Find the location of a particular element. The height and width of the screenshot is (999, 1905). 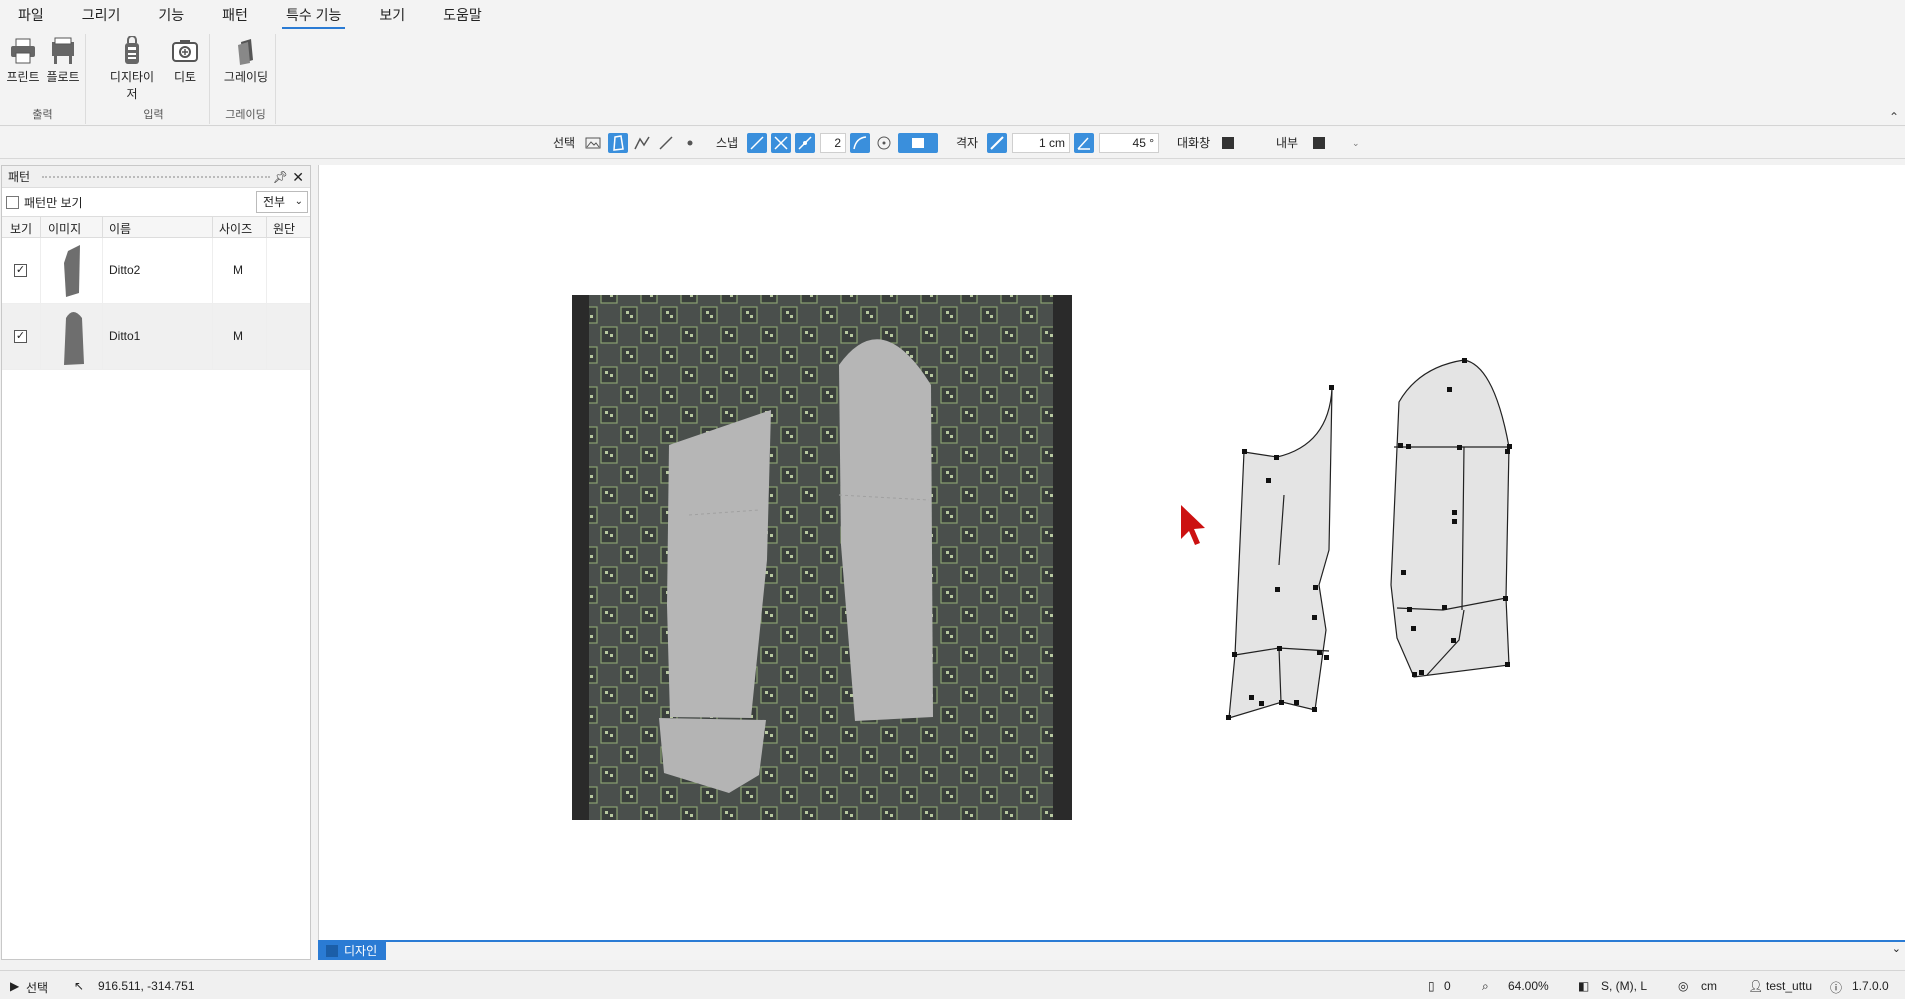

pieces-icon: ▯ is located at coordinates (1431, 986).